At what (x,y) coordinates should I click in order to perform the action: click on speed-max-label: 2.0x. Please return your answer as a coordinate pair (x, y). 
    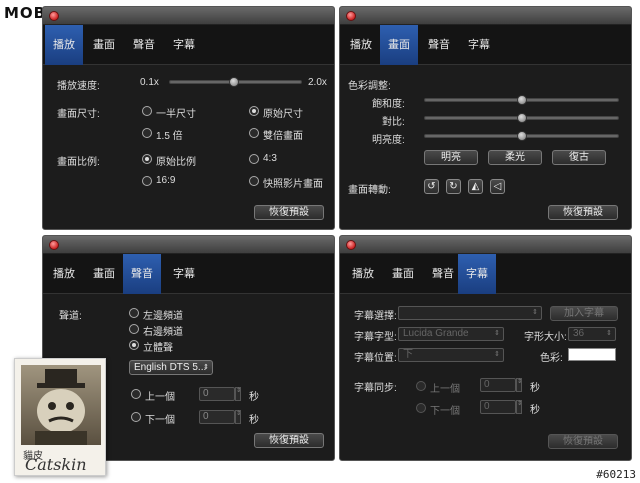
    Looking at the image, I should click on (317, 82).